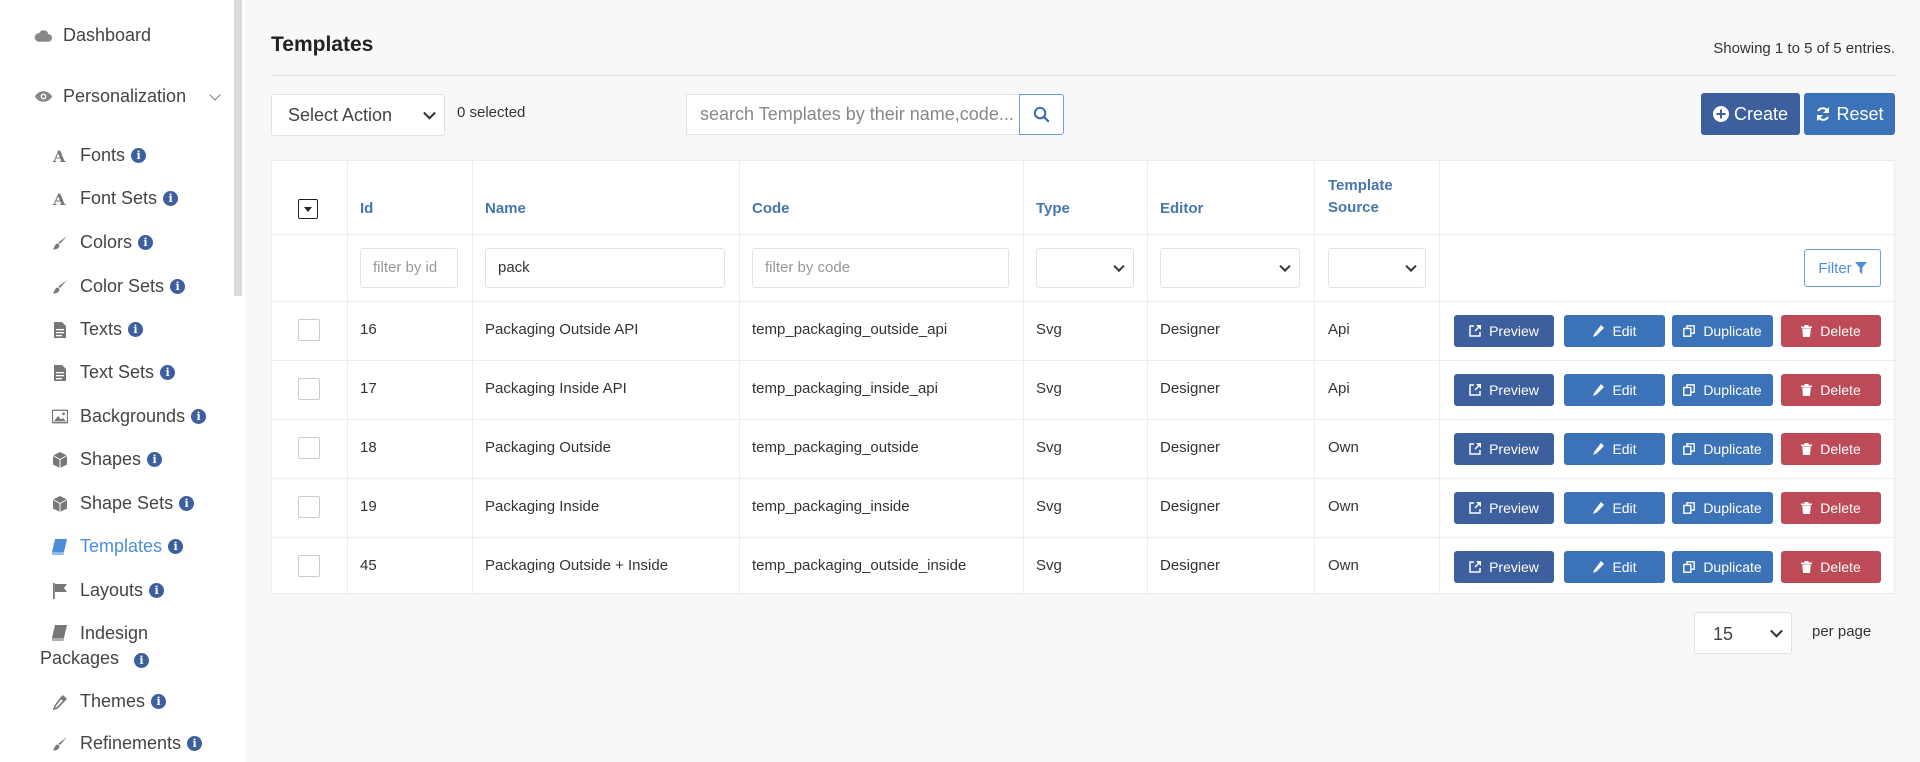  Describe the element at coordinates (115, 198) in the screenshot. I see `sidebar-item-font-sets: A Font Sets i` at that location.